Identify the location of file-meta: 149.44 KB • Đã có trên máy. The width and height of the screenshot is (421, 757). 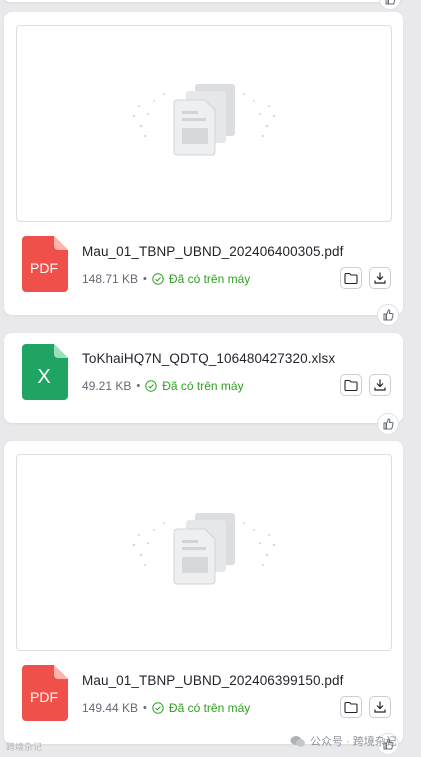
(166, 708).